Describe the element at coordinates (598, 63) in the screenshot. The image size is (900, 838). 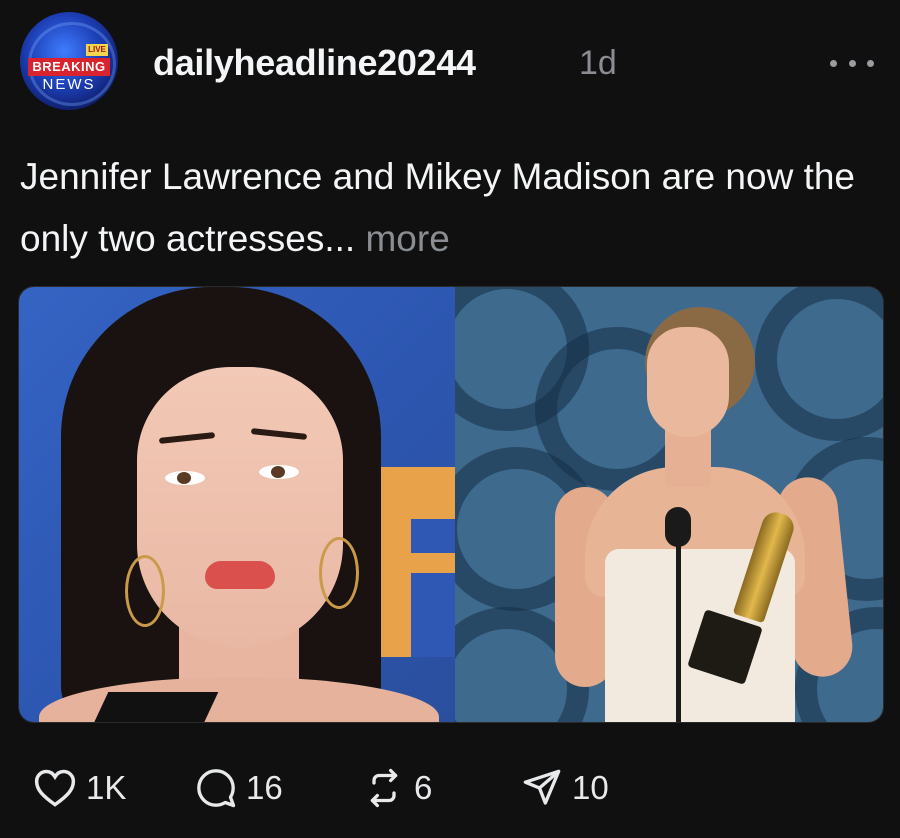
I see `timestamp: 1d` at that location.